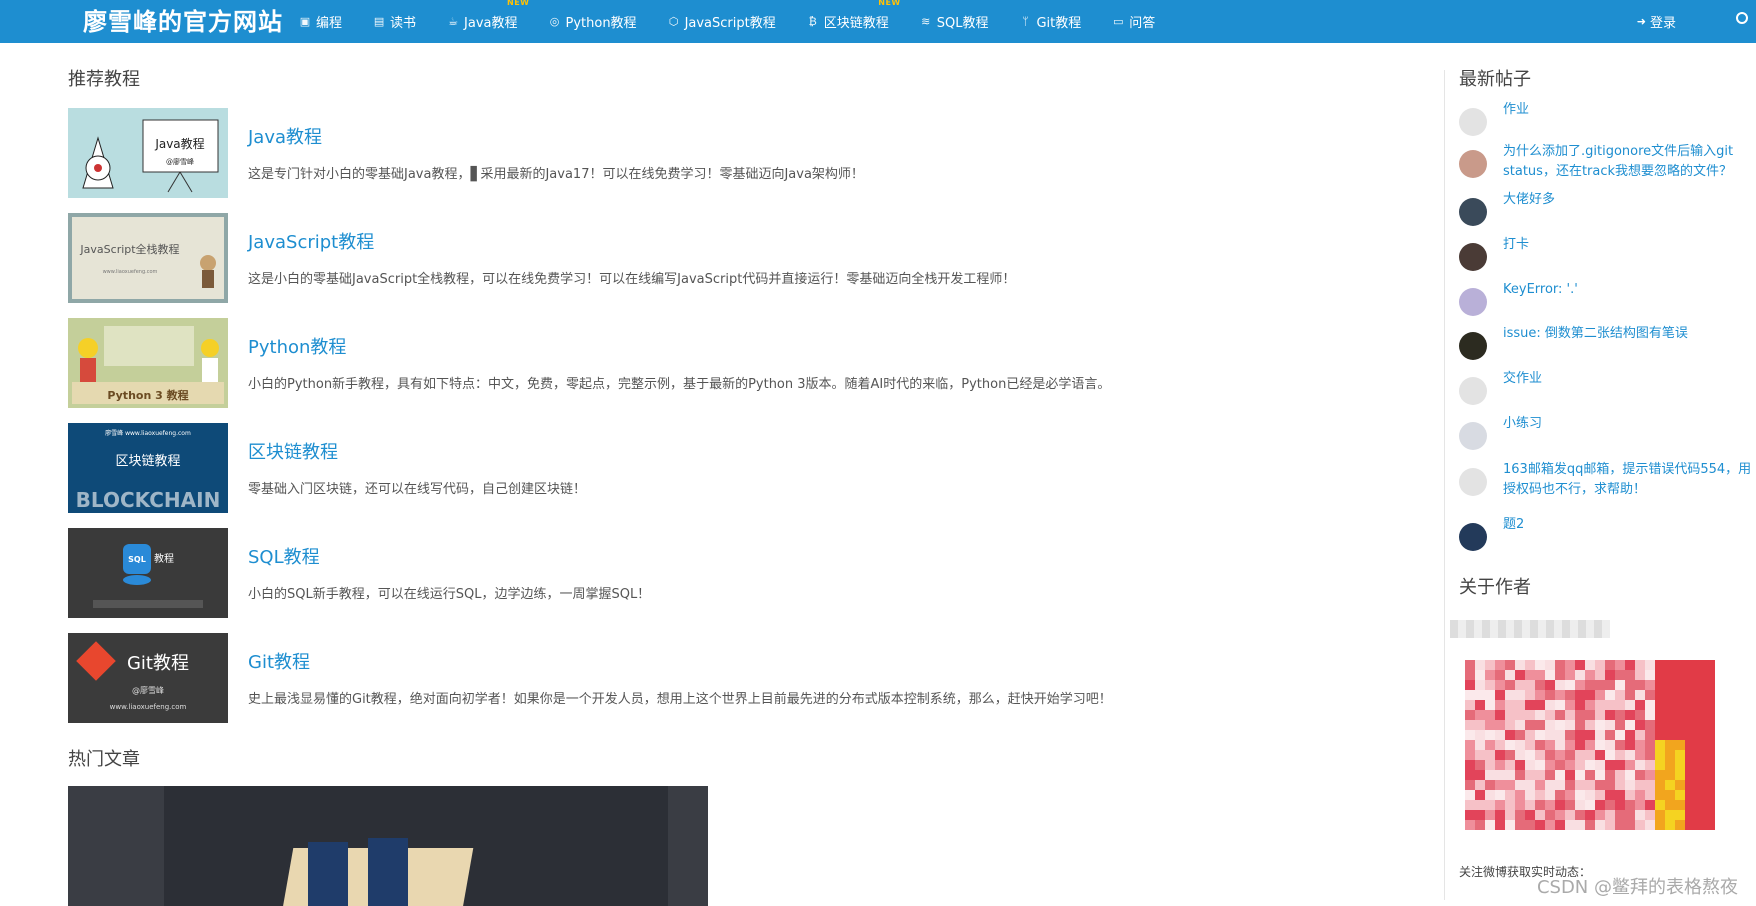 The width and height of the screenshot is (1756, 906). I want to click on course-title: Java教程, so click(285, 136).